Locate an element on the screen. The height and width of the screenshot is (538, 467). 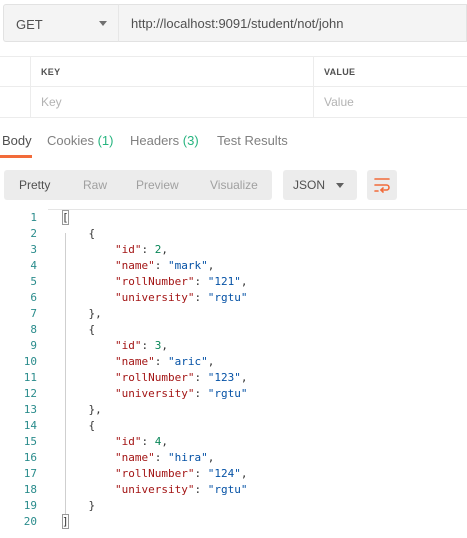
code-line: 1[ is located at coordinates (233, 218).